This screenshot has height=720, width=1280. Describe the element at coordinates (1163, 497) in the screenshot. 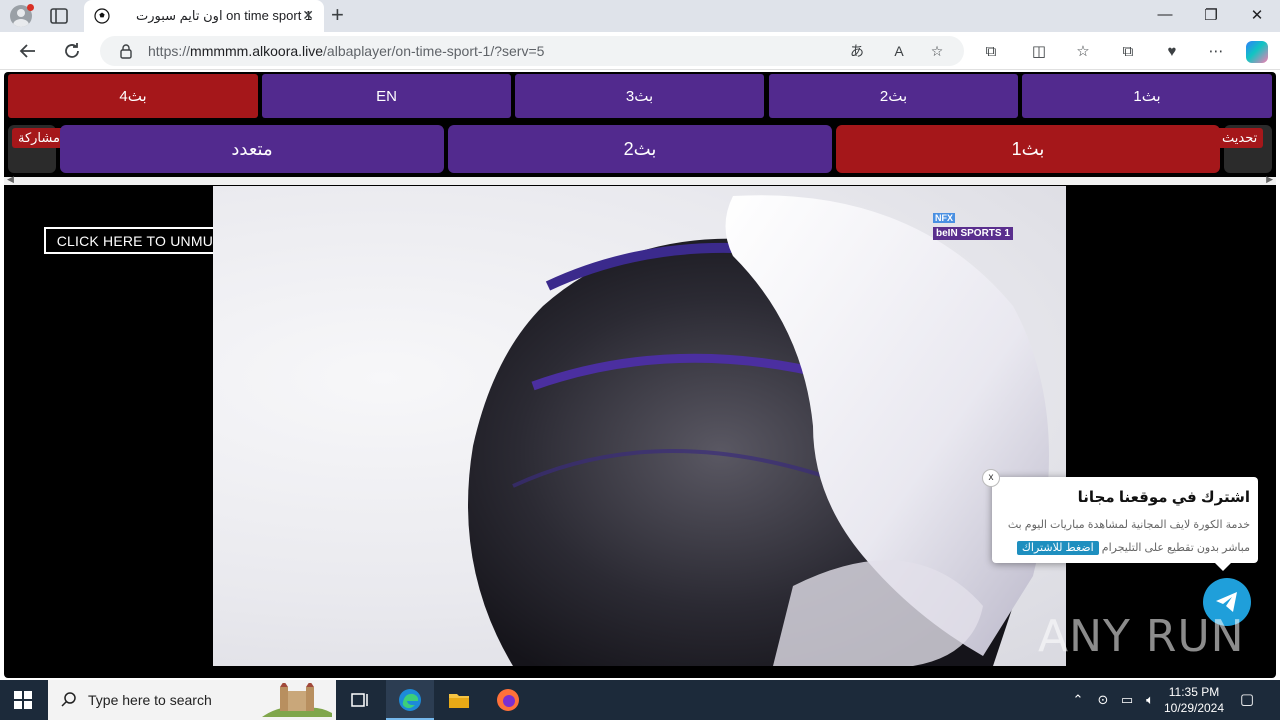

I see `popup-title: اشترك في موقعنا مجانا` at that location.